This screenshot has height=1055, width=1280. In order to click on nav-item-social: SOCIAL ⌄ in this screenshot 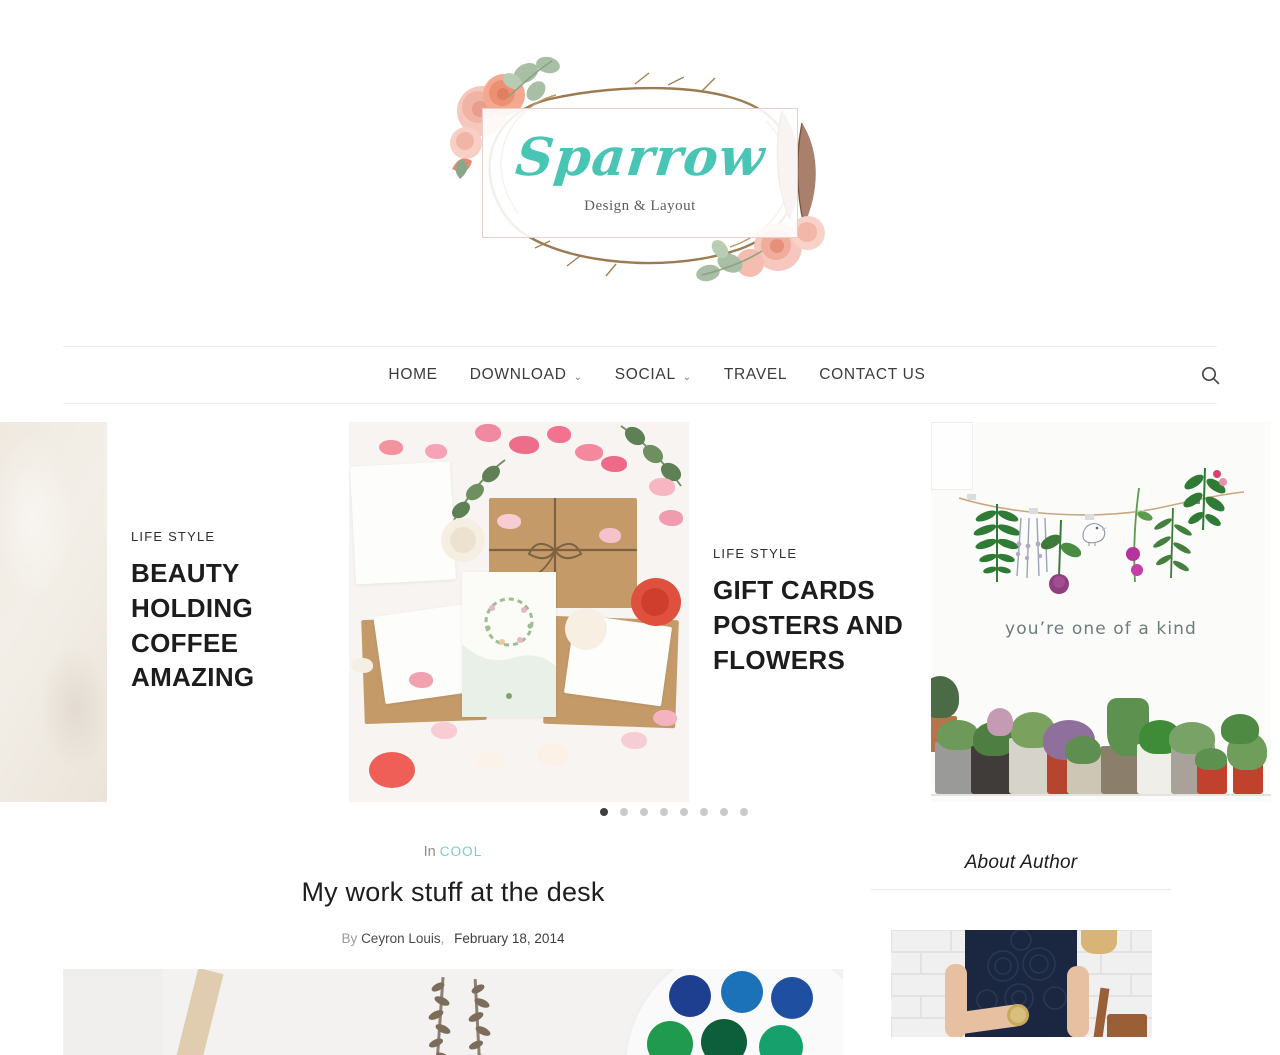, I will do `click(653, 375)`.